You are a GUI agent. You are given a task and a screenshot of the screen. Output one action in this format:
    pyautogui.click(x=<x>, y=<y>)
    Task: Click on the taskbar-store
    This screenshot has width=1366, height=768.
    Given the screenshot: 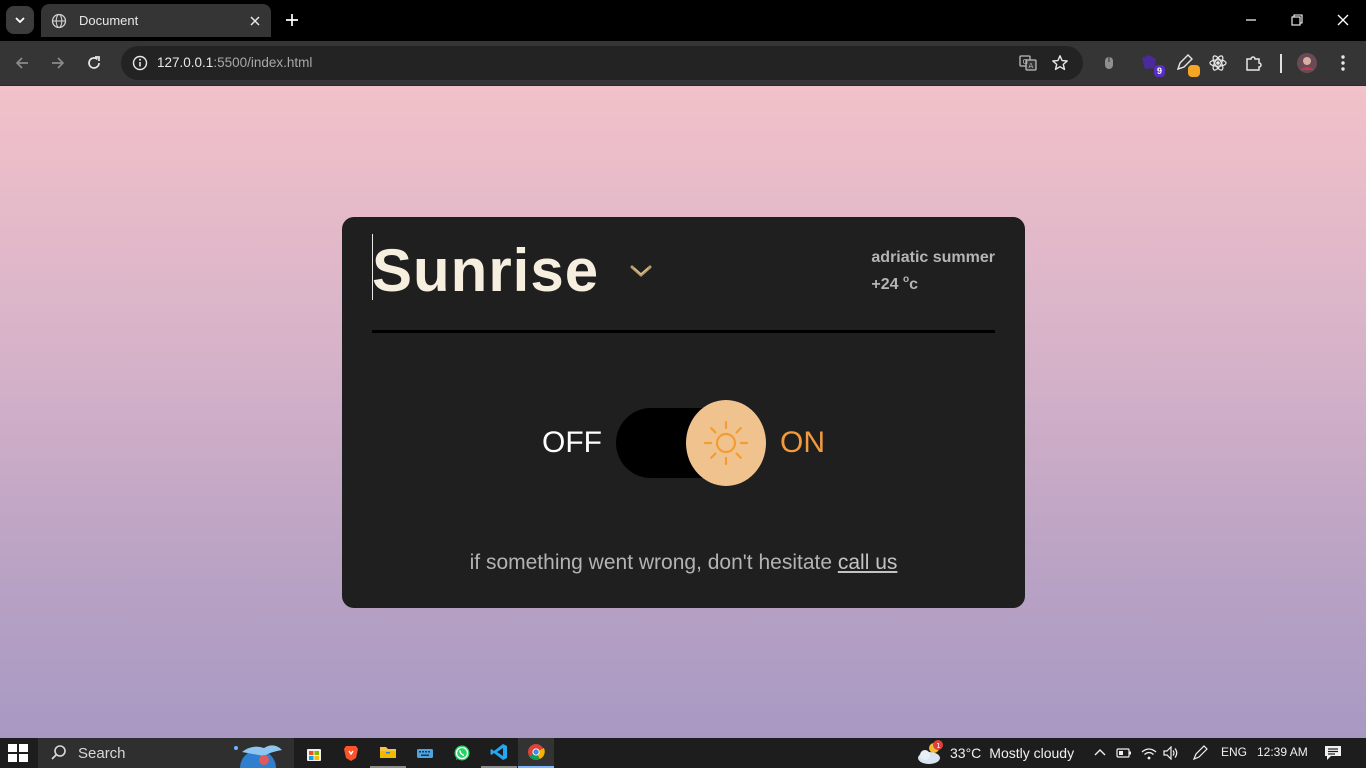 What is the action you would take?
    pyautogui.click(x=314, y=753)
    